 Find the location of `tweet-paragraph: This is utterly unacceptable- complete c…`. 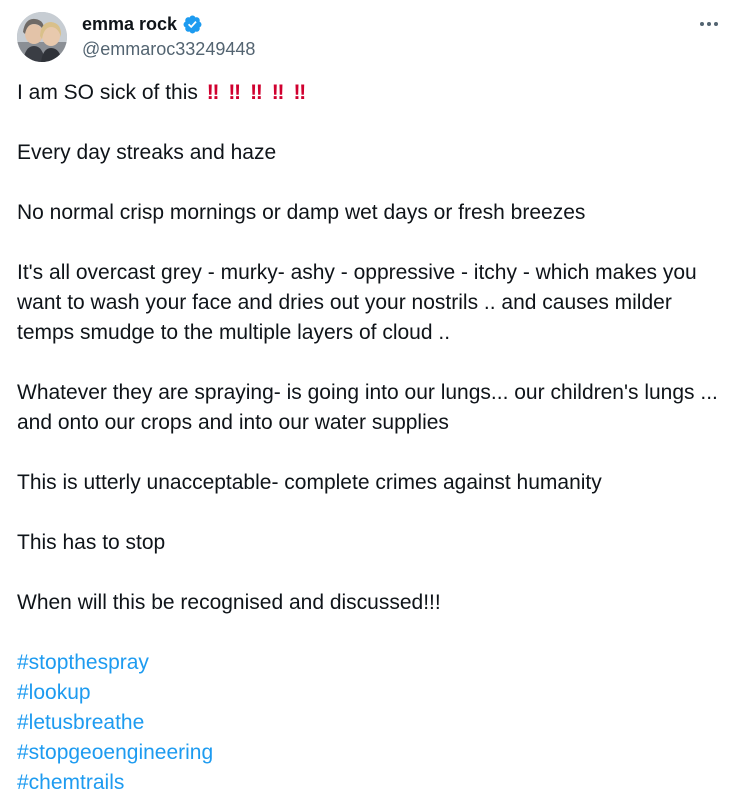

tweet-paragraph: This is utterly unacceptable- complete c… is located at coordinates (309, 482).